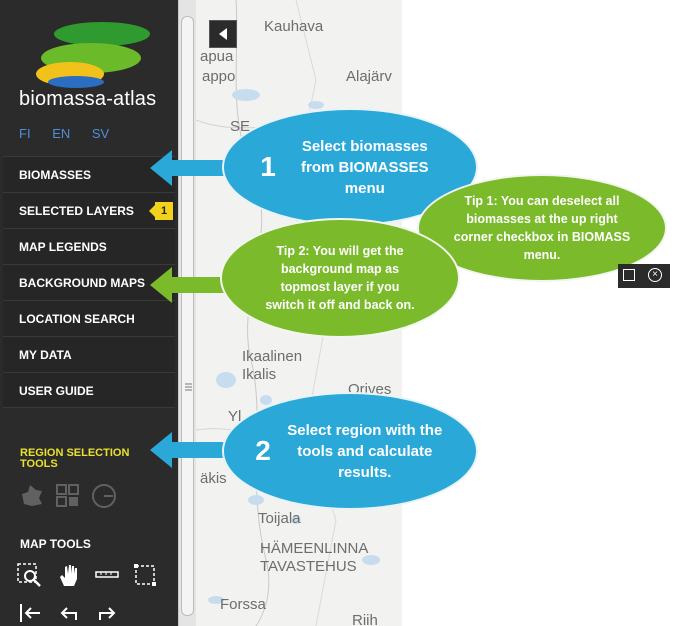 The image size is (689, 626). Describe the element at coordinates (55, 544) in the screenshot. I see `map-tools-title: MAP TOOLS` at that location.